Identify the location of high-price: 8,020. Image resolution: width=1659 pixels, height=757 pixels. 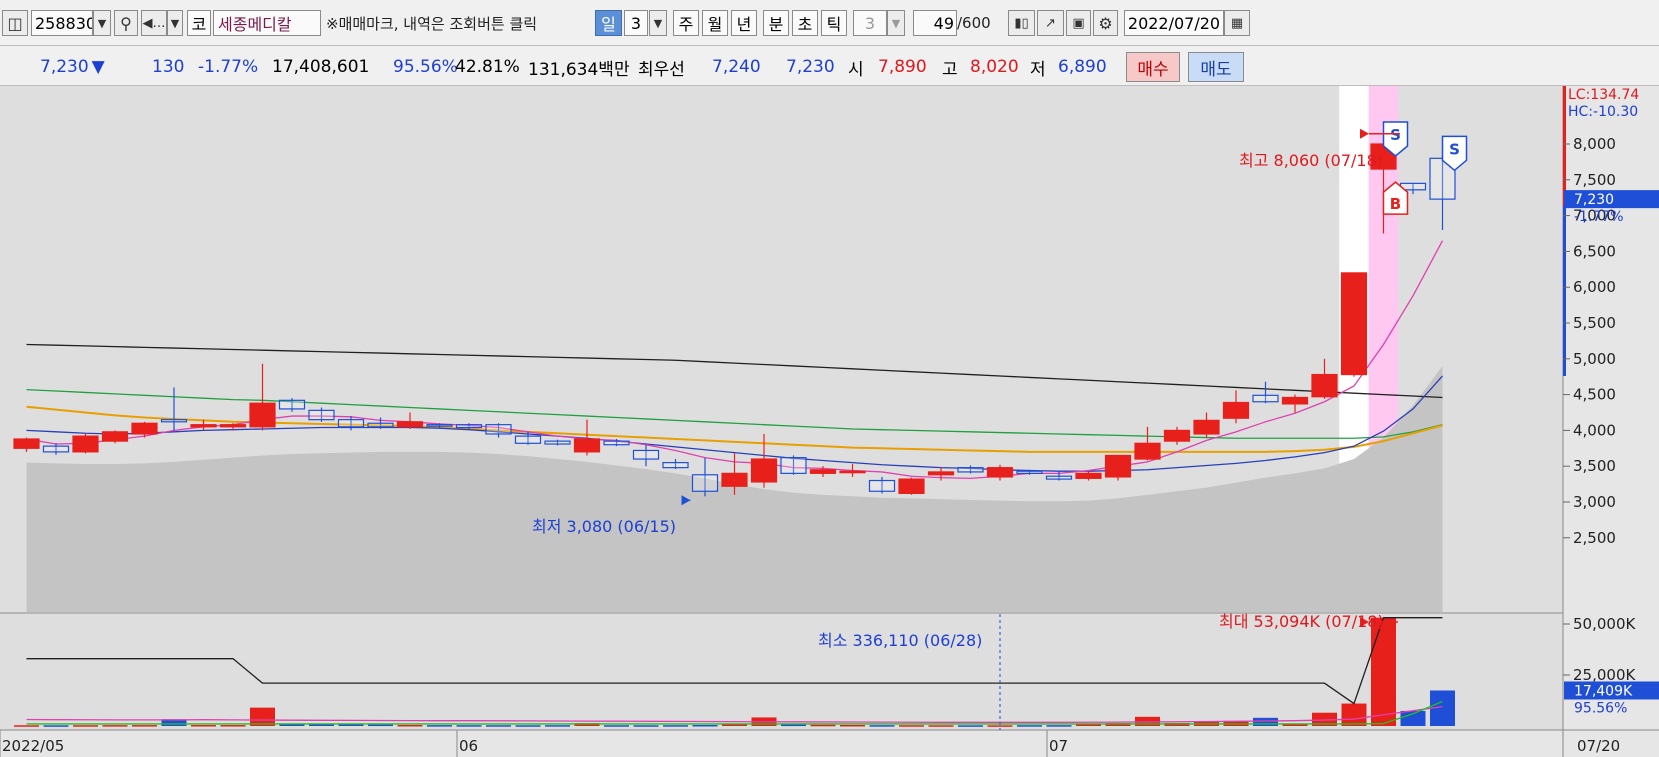
(994, 67).